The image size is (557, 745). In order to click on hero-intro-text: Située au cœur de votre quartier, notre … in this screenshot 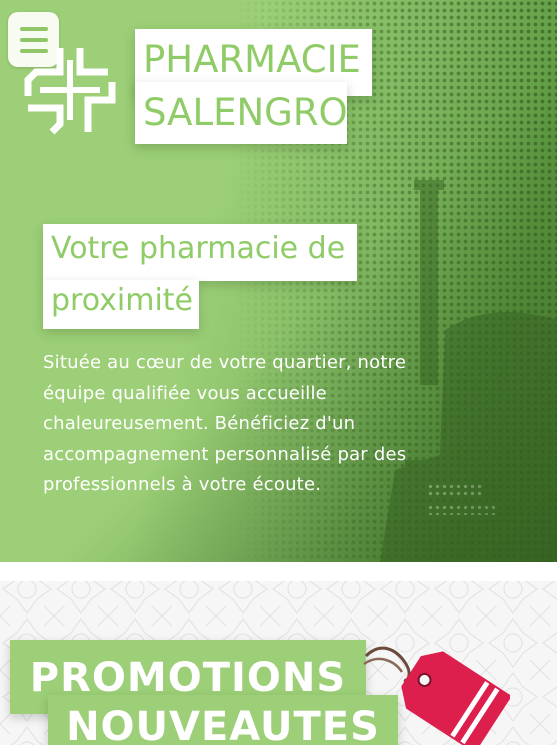, I will do `click(225, 423)`.